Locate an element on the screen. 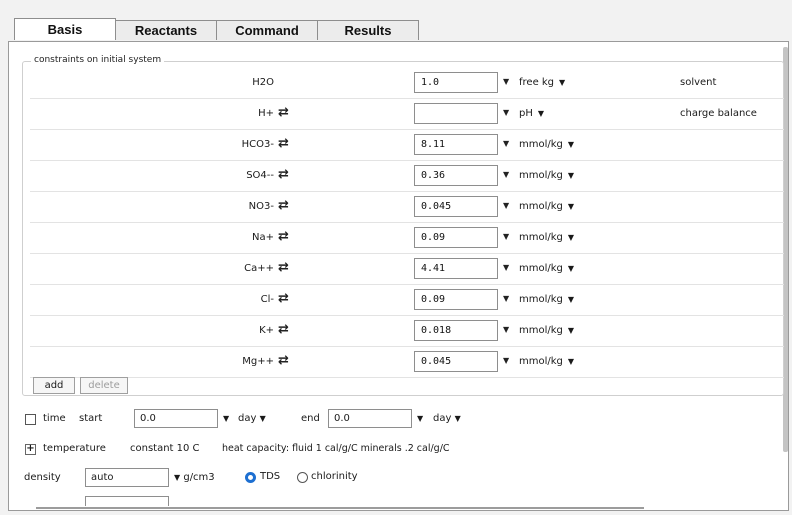  partial-input is located at coordinates (127, 501).